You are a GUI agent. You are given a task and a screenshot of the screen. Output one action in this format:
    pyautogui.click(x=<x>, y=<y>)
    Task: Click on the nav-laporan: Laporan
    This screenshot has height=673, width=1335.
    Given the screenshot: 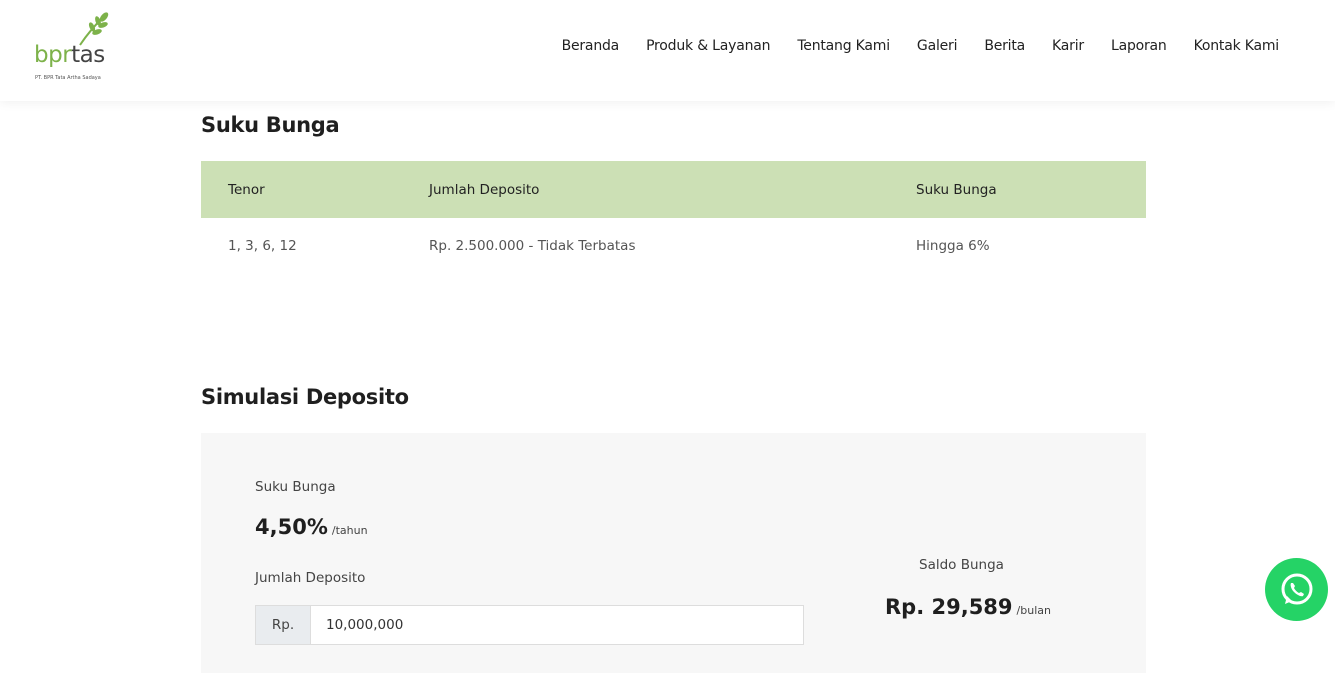 What is the action you would take?
    pyautogui.click(x=1139, y=46)
    